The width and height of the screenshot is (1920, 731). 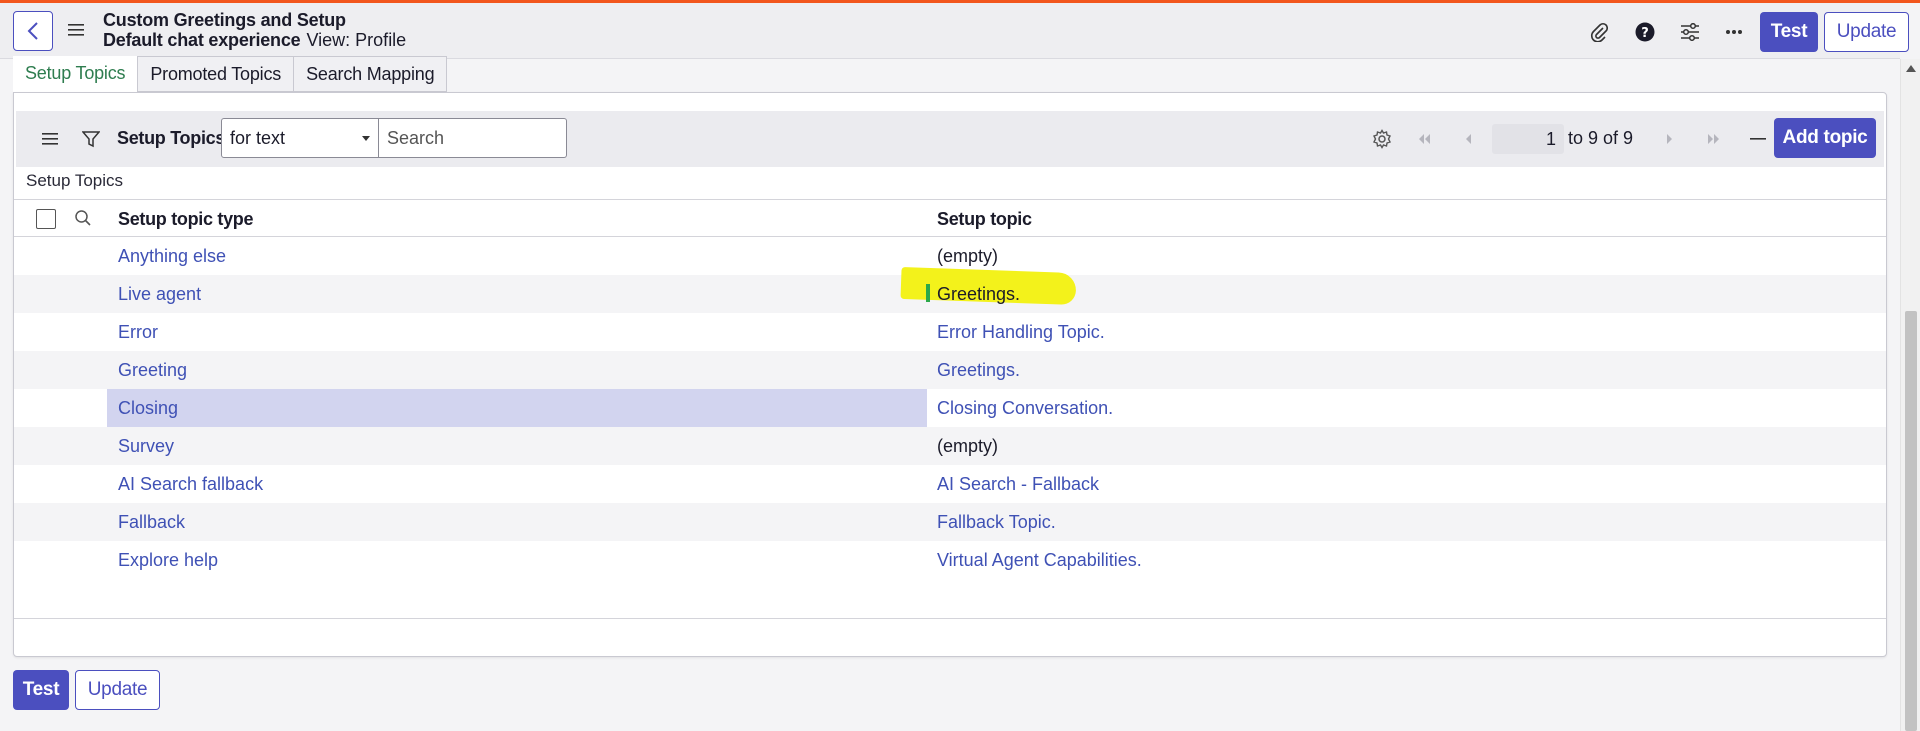 What do you see at coordinates (1911, 521) in the screenshot?
I see `scroll-thumb` at bounding box center [1911, 521].